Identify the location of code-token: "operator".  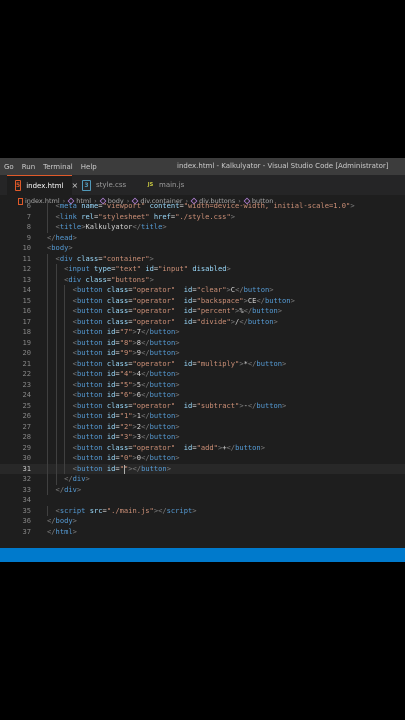
(154, 405).